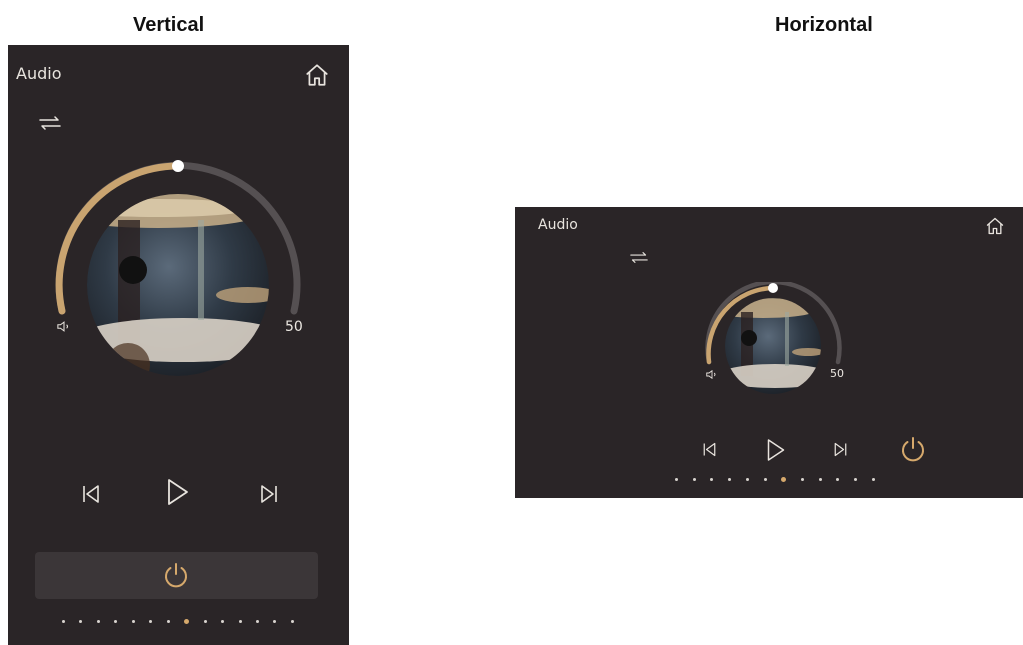  I want to click on power-button, so click(176, 575).